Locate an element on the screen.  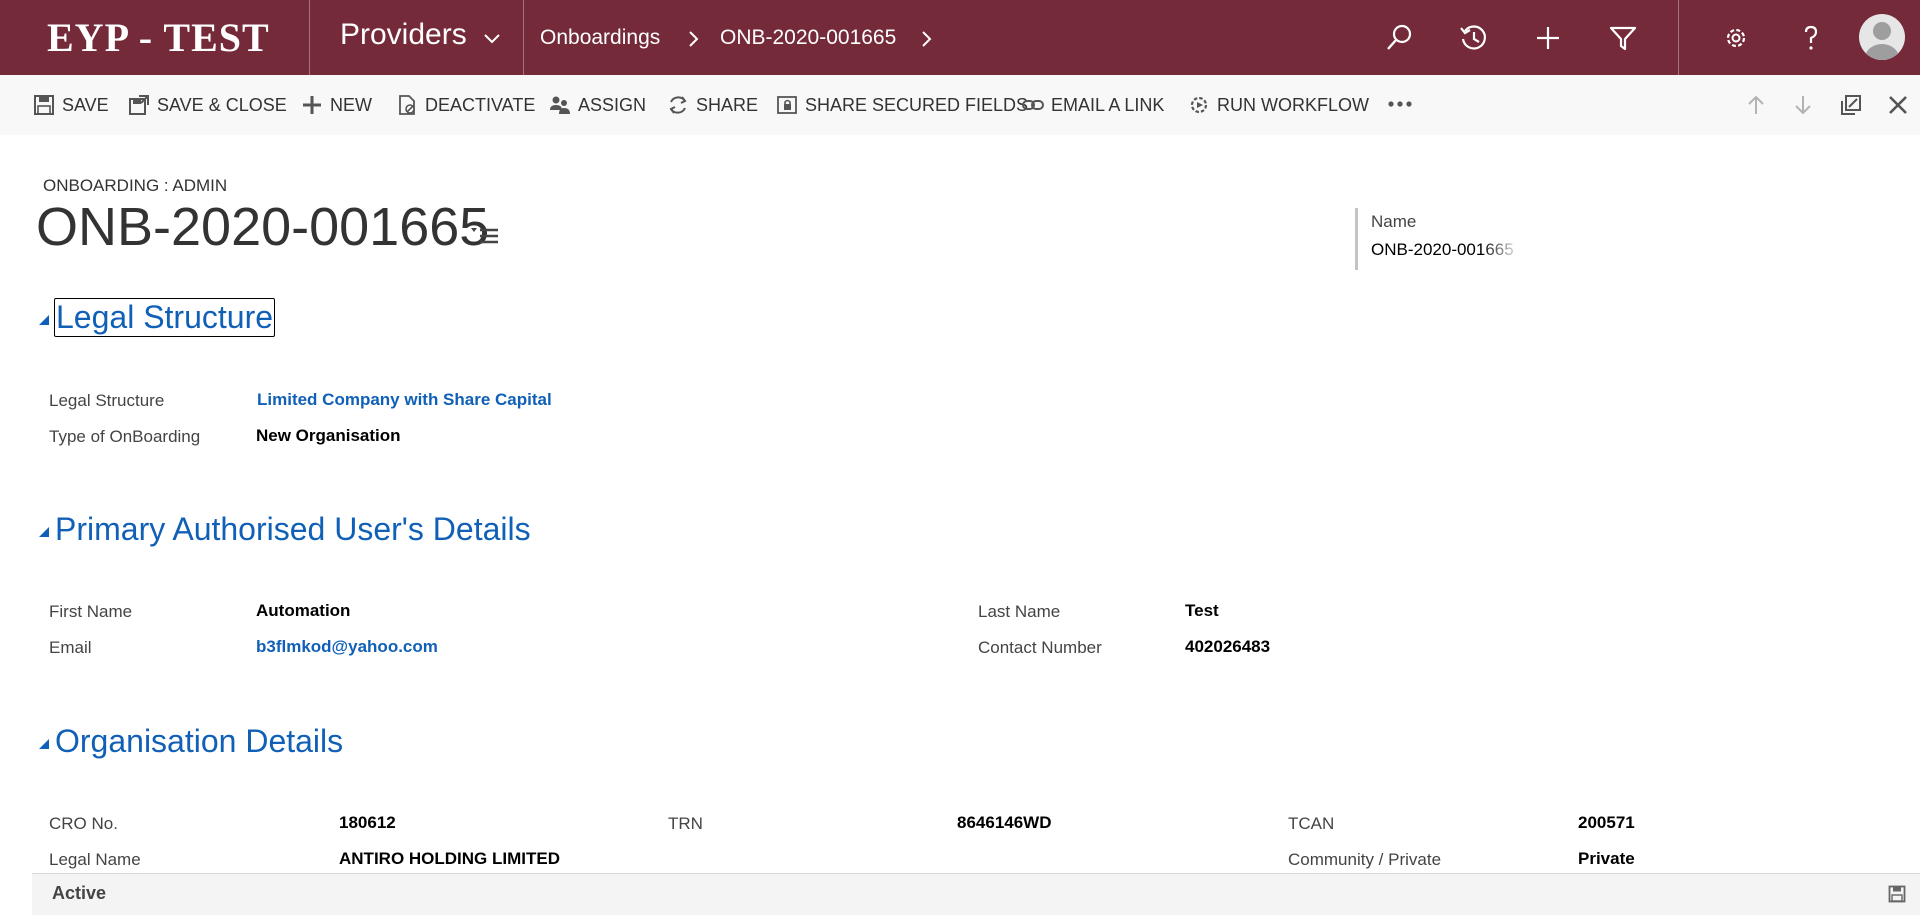
share-secured-fields-button: SHARE SECURED FIELDS is located at coordinates (902, 105).